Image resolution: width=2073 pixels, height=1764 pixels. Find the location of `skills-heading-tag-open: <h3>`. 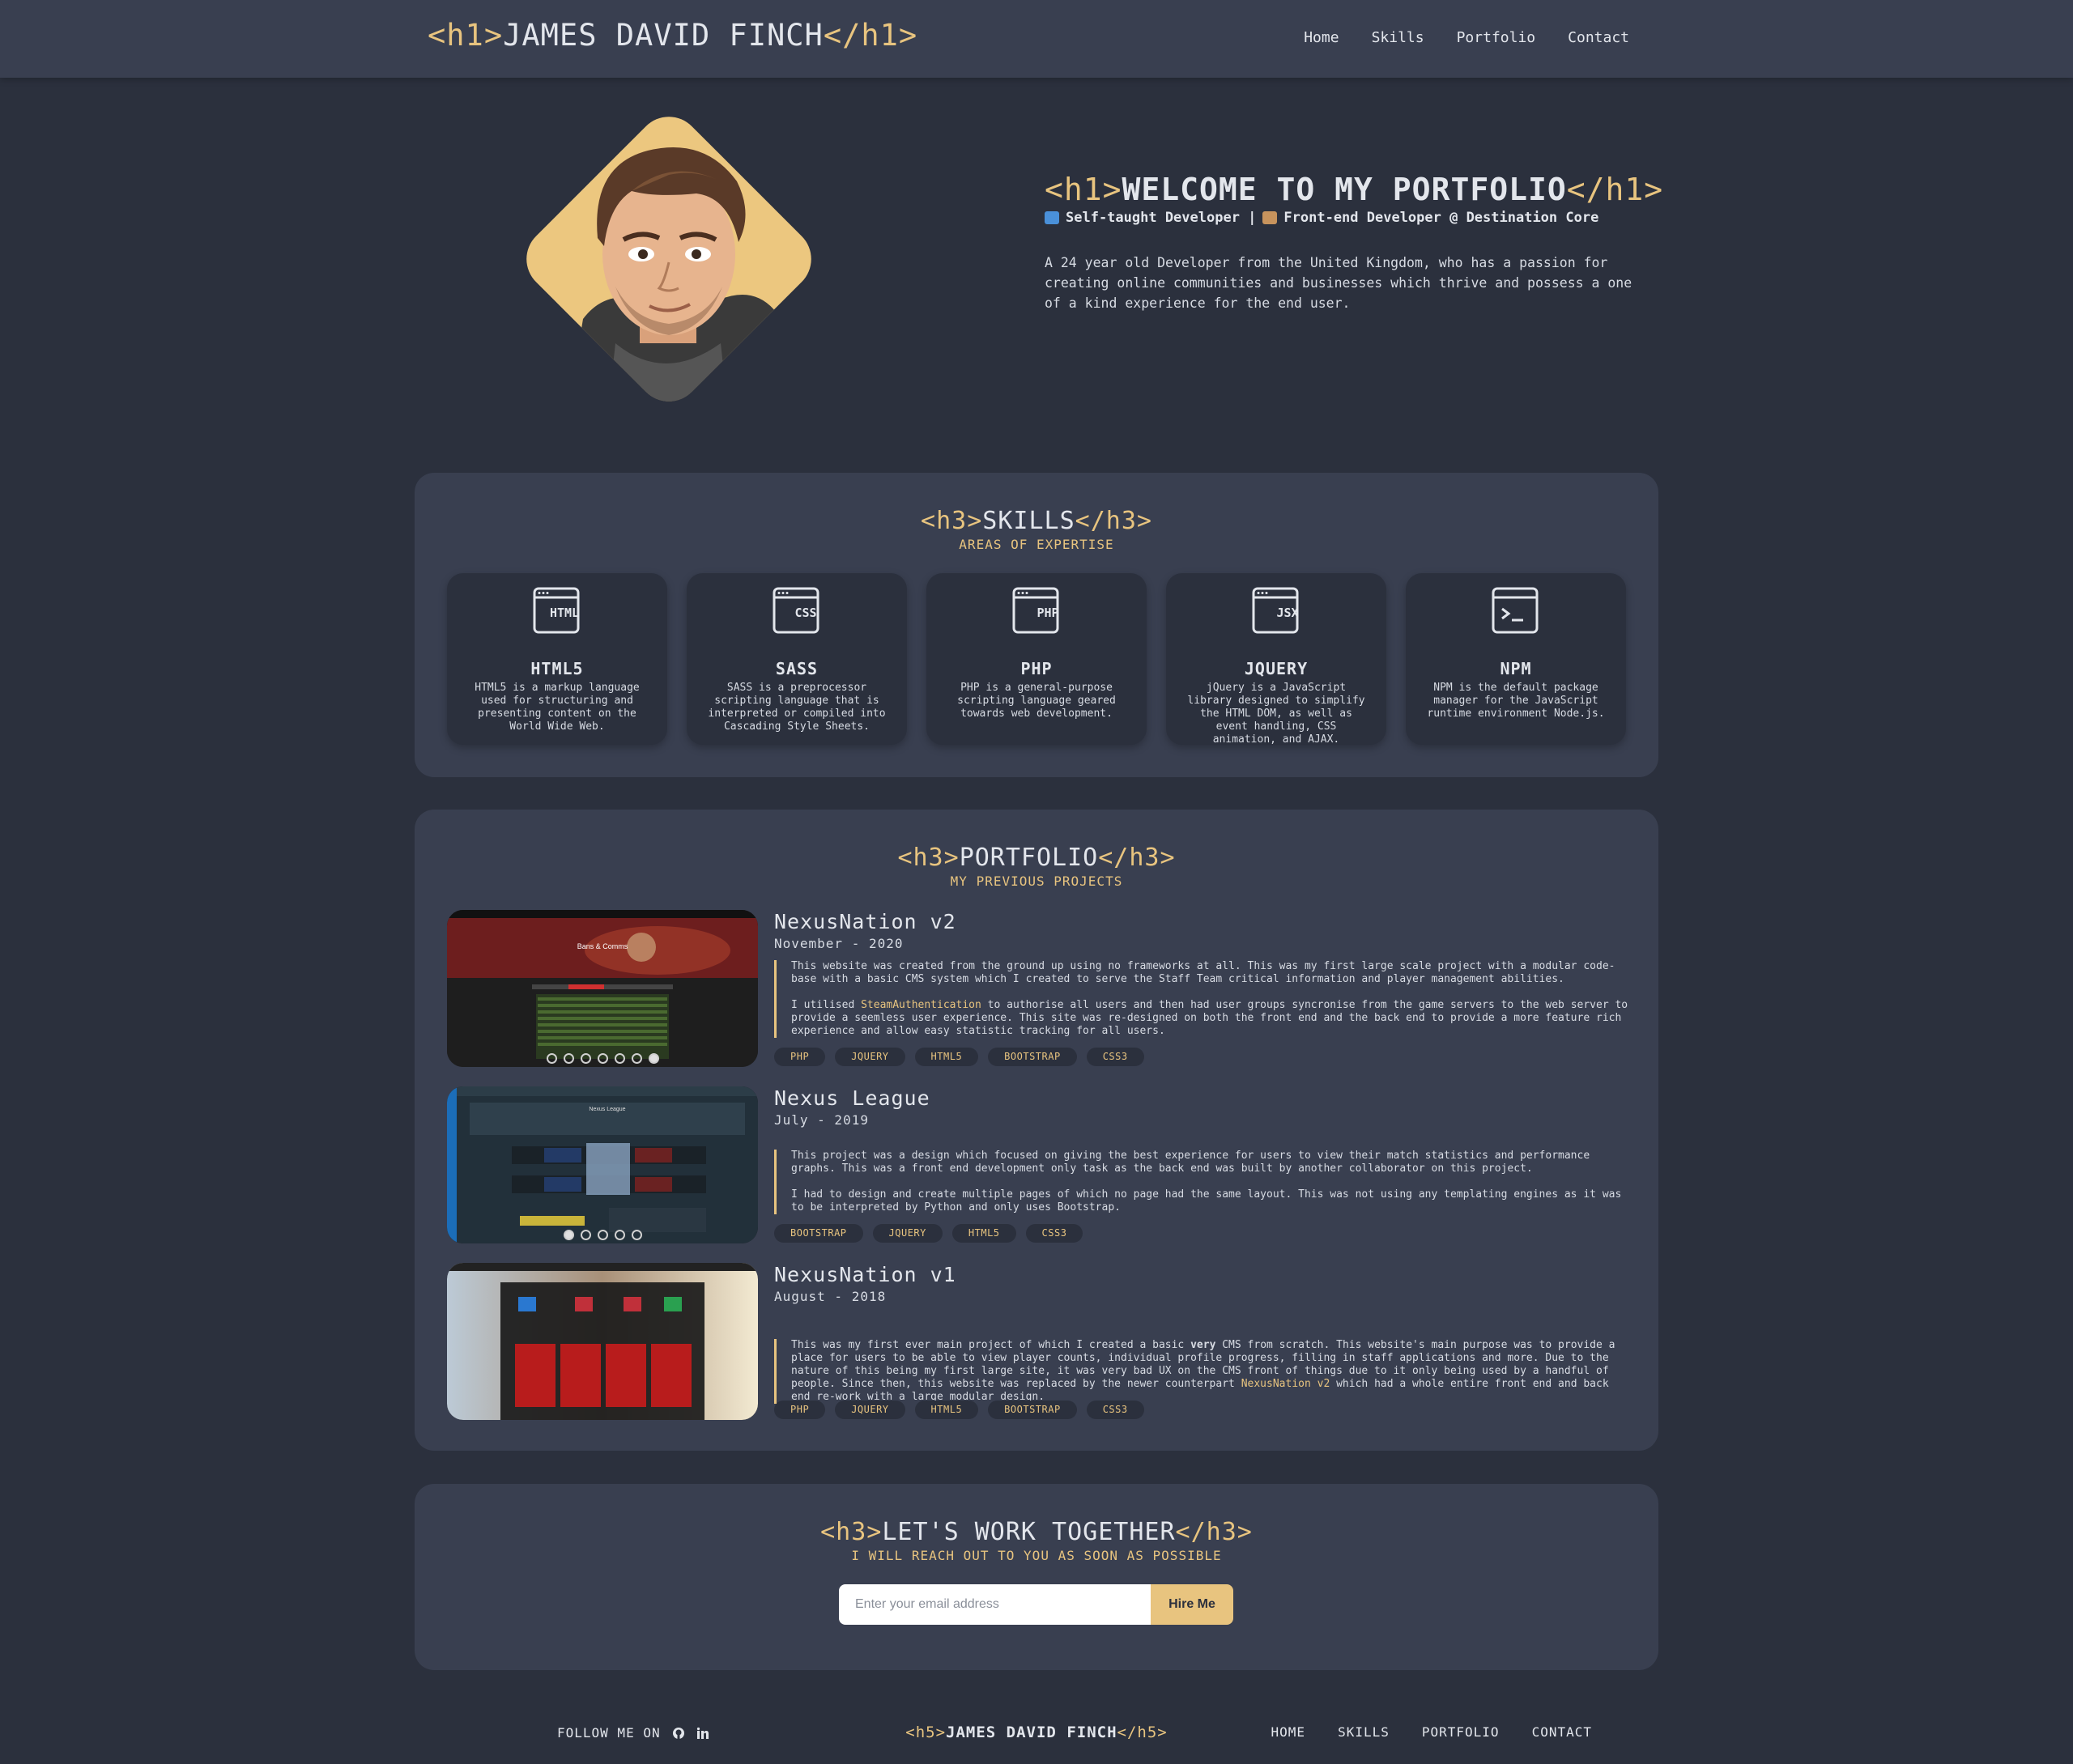

skills-heading-tag-open: <h3> is located at coordinates (952, 521).